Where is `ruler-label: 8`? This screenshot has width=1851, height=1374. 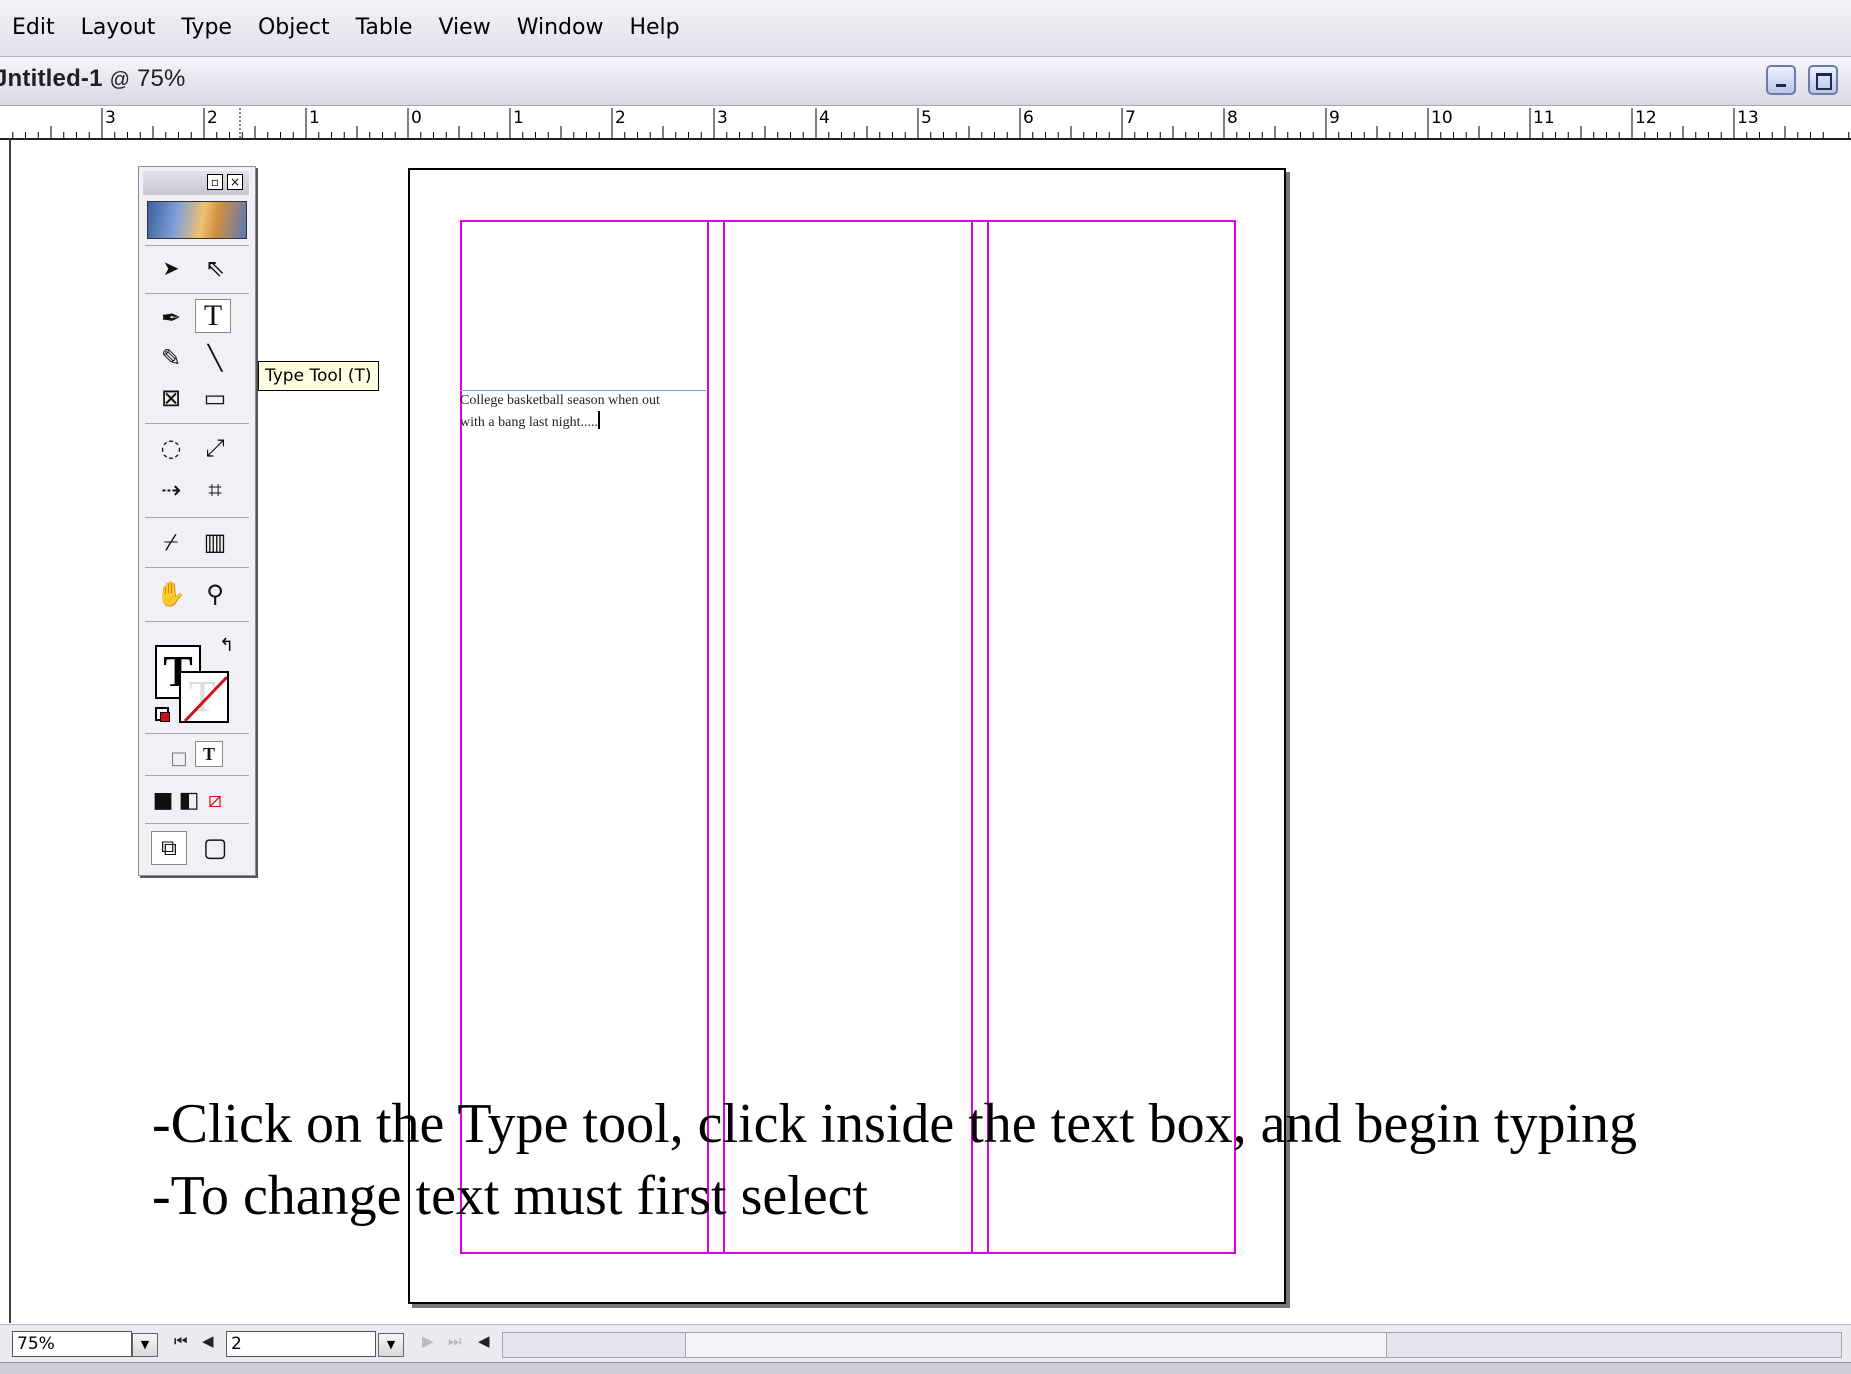 ruler-label: 8 is located at coordinates (1232, 118).